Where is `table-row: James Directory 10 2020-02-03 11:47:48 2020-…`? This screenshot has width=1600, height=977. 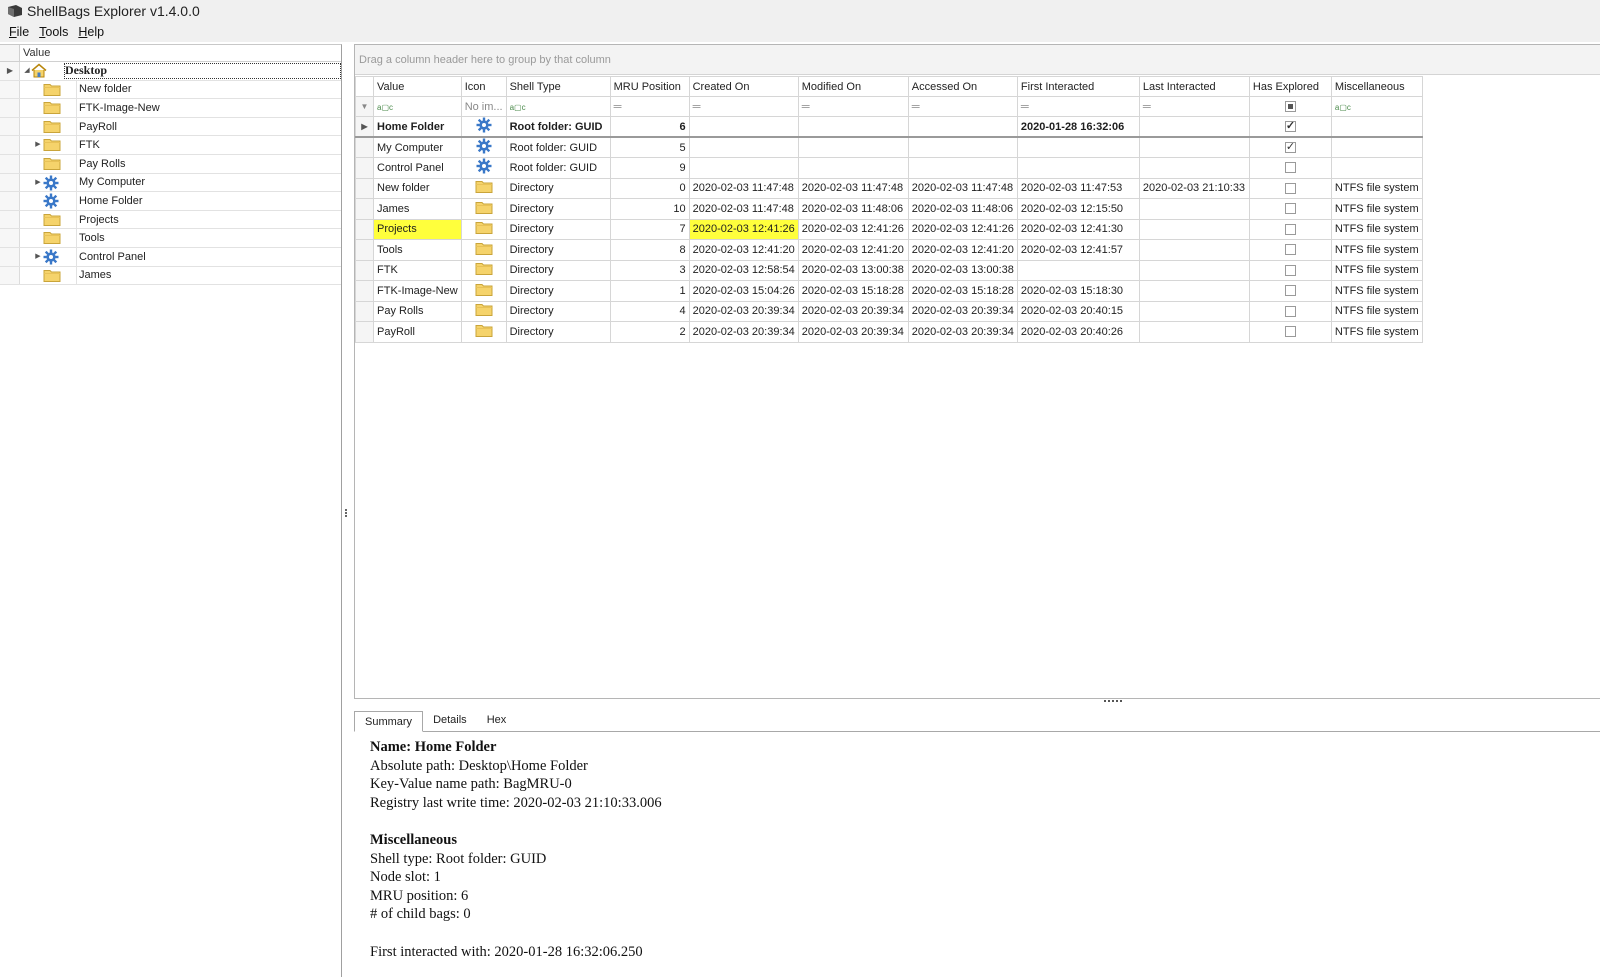
table-row: James Directory 10 2020-02-03 11:47:48 2020-… is located at coordinates (889, 209).